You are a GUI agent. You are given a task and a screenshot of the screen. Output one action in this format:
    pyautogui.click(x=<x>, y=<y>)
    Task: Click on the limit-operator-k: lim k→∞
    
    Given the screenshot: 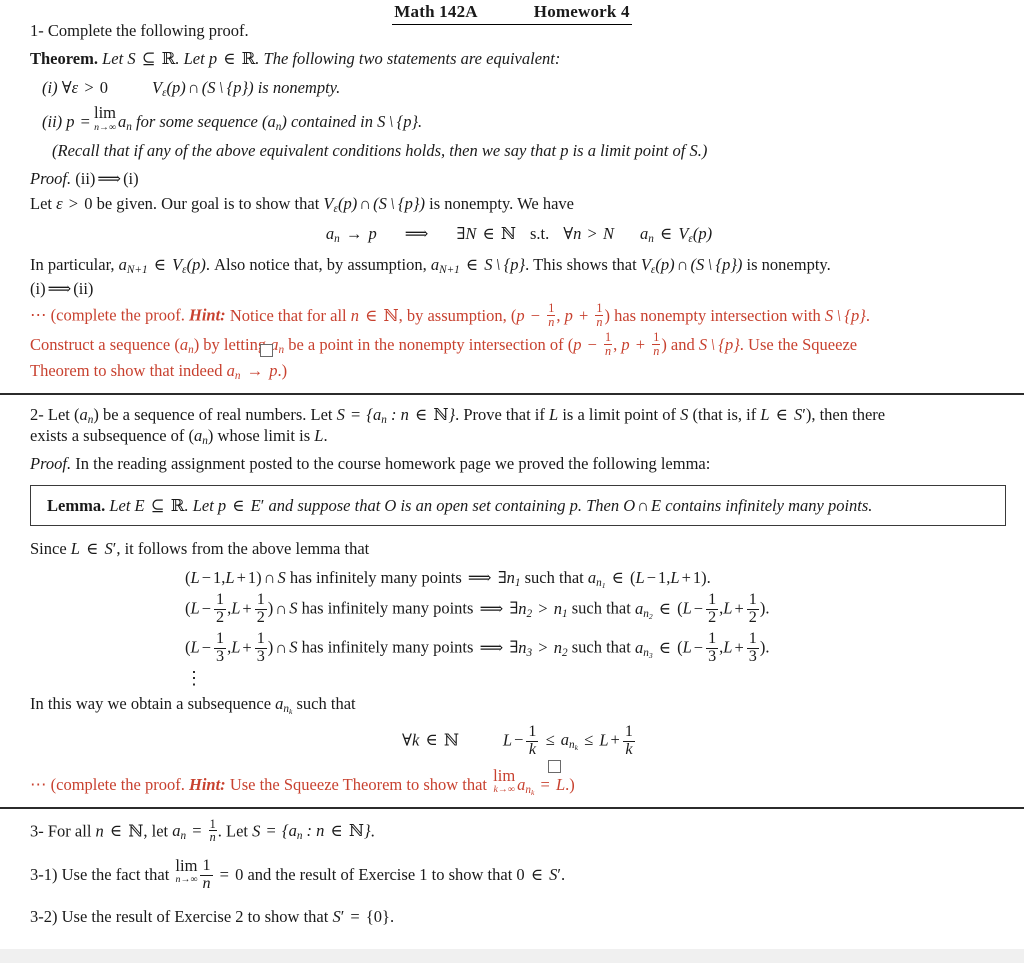 What is the action you would take?
    pyautogui.click(x=504, y=780)
    